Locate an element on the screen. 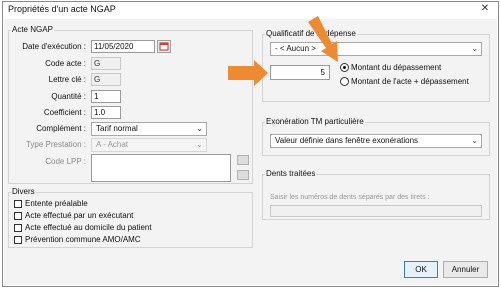 The image size is (501, 290). annotation-arrow-down is located at coordinates (323, 39).